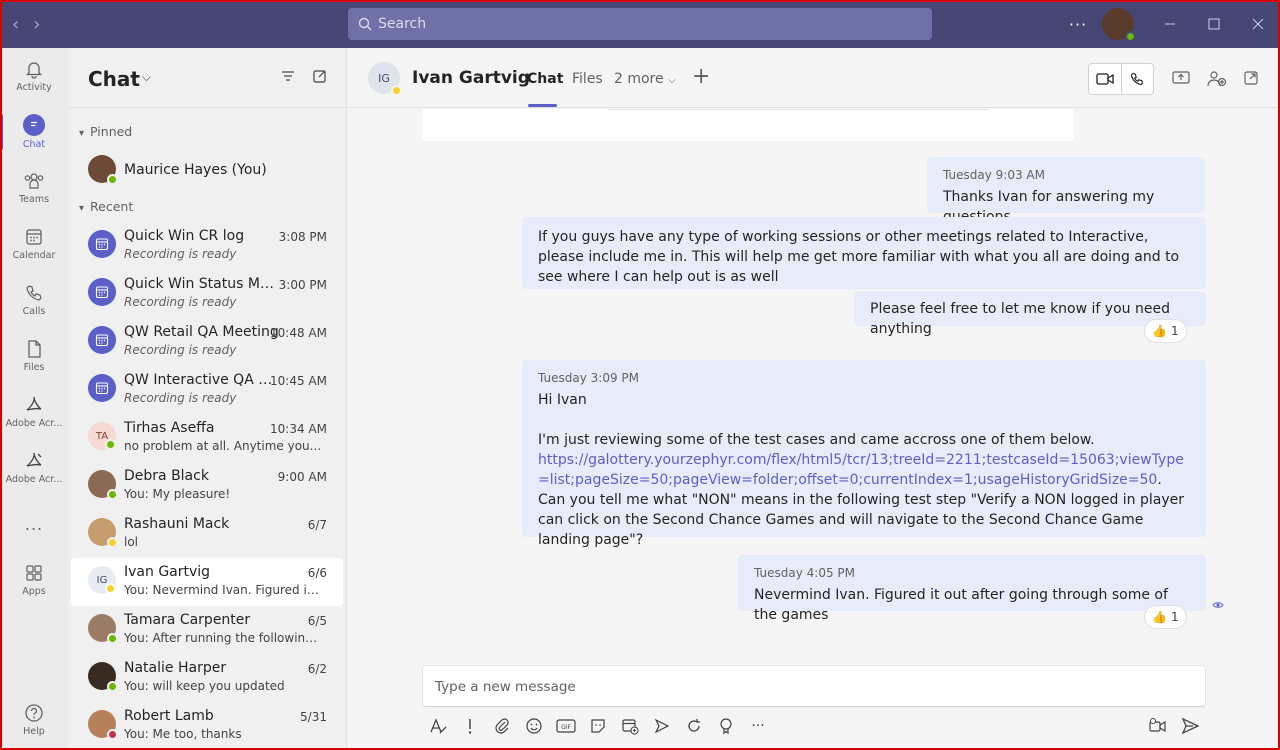 This screenshot has height=750, width=1280. Describe the element at coordinates (471, 78) in the screenshot. I see `conversation-title: Ivan Gartvig` at that location.